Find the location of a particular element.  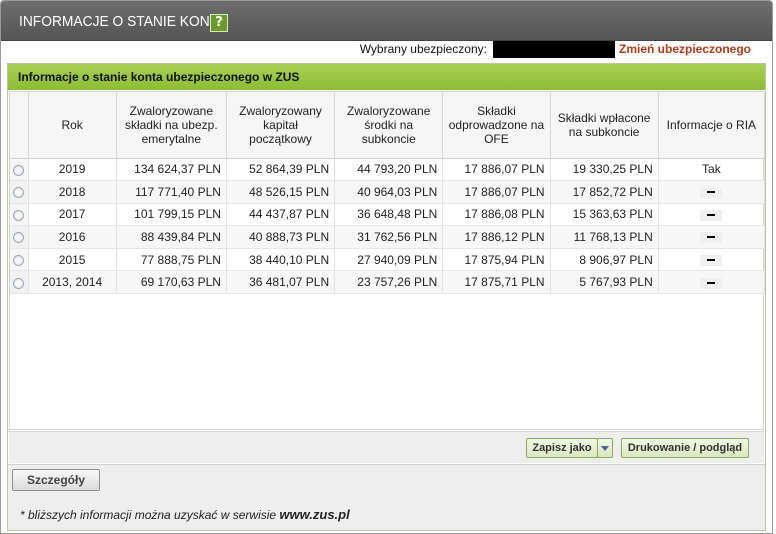

column-header-paid: Składki wpłacone na subkoncie is located at coordinates (604, 125).